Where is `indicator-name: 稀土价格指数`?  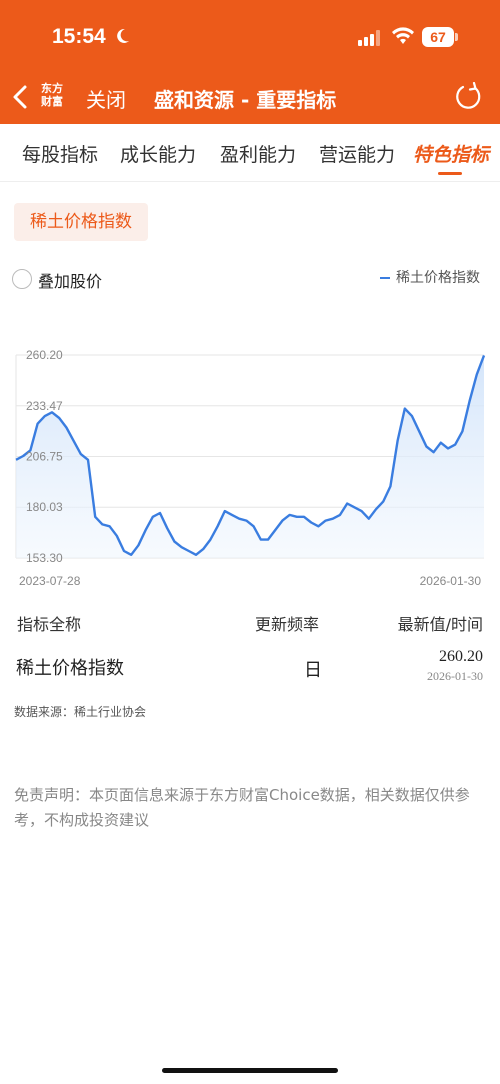
indicator-name: 稀土价格指数 is located at coordinates (70, 668).